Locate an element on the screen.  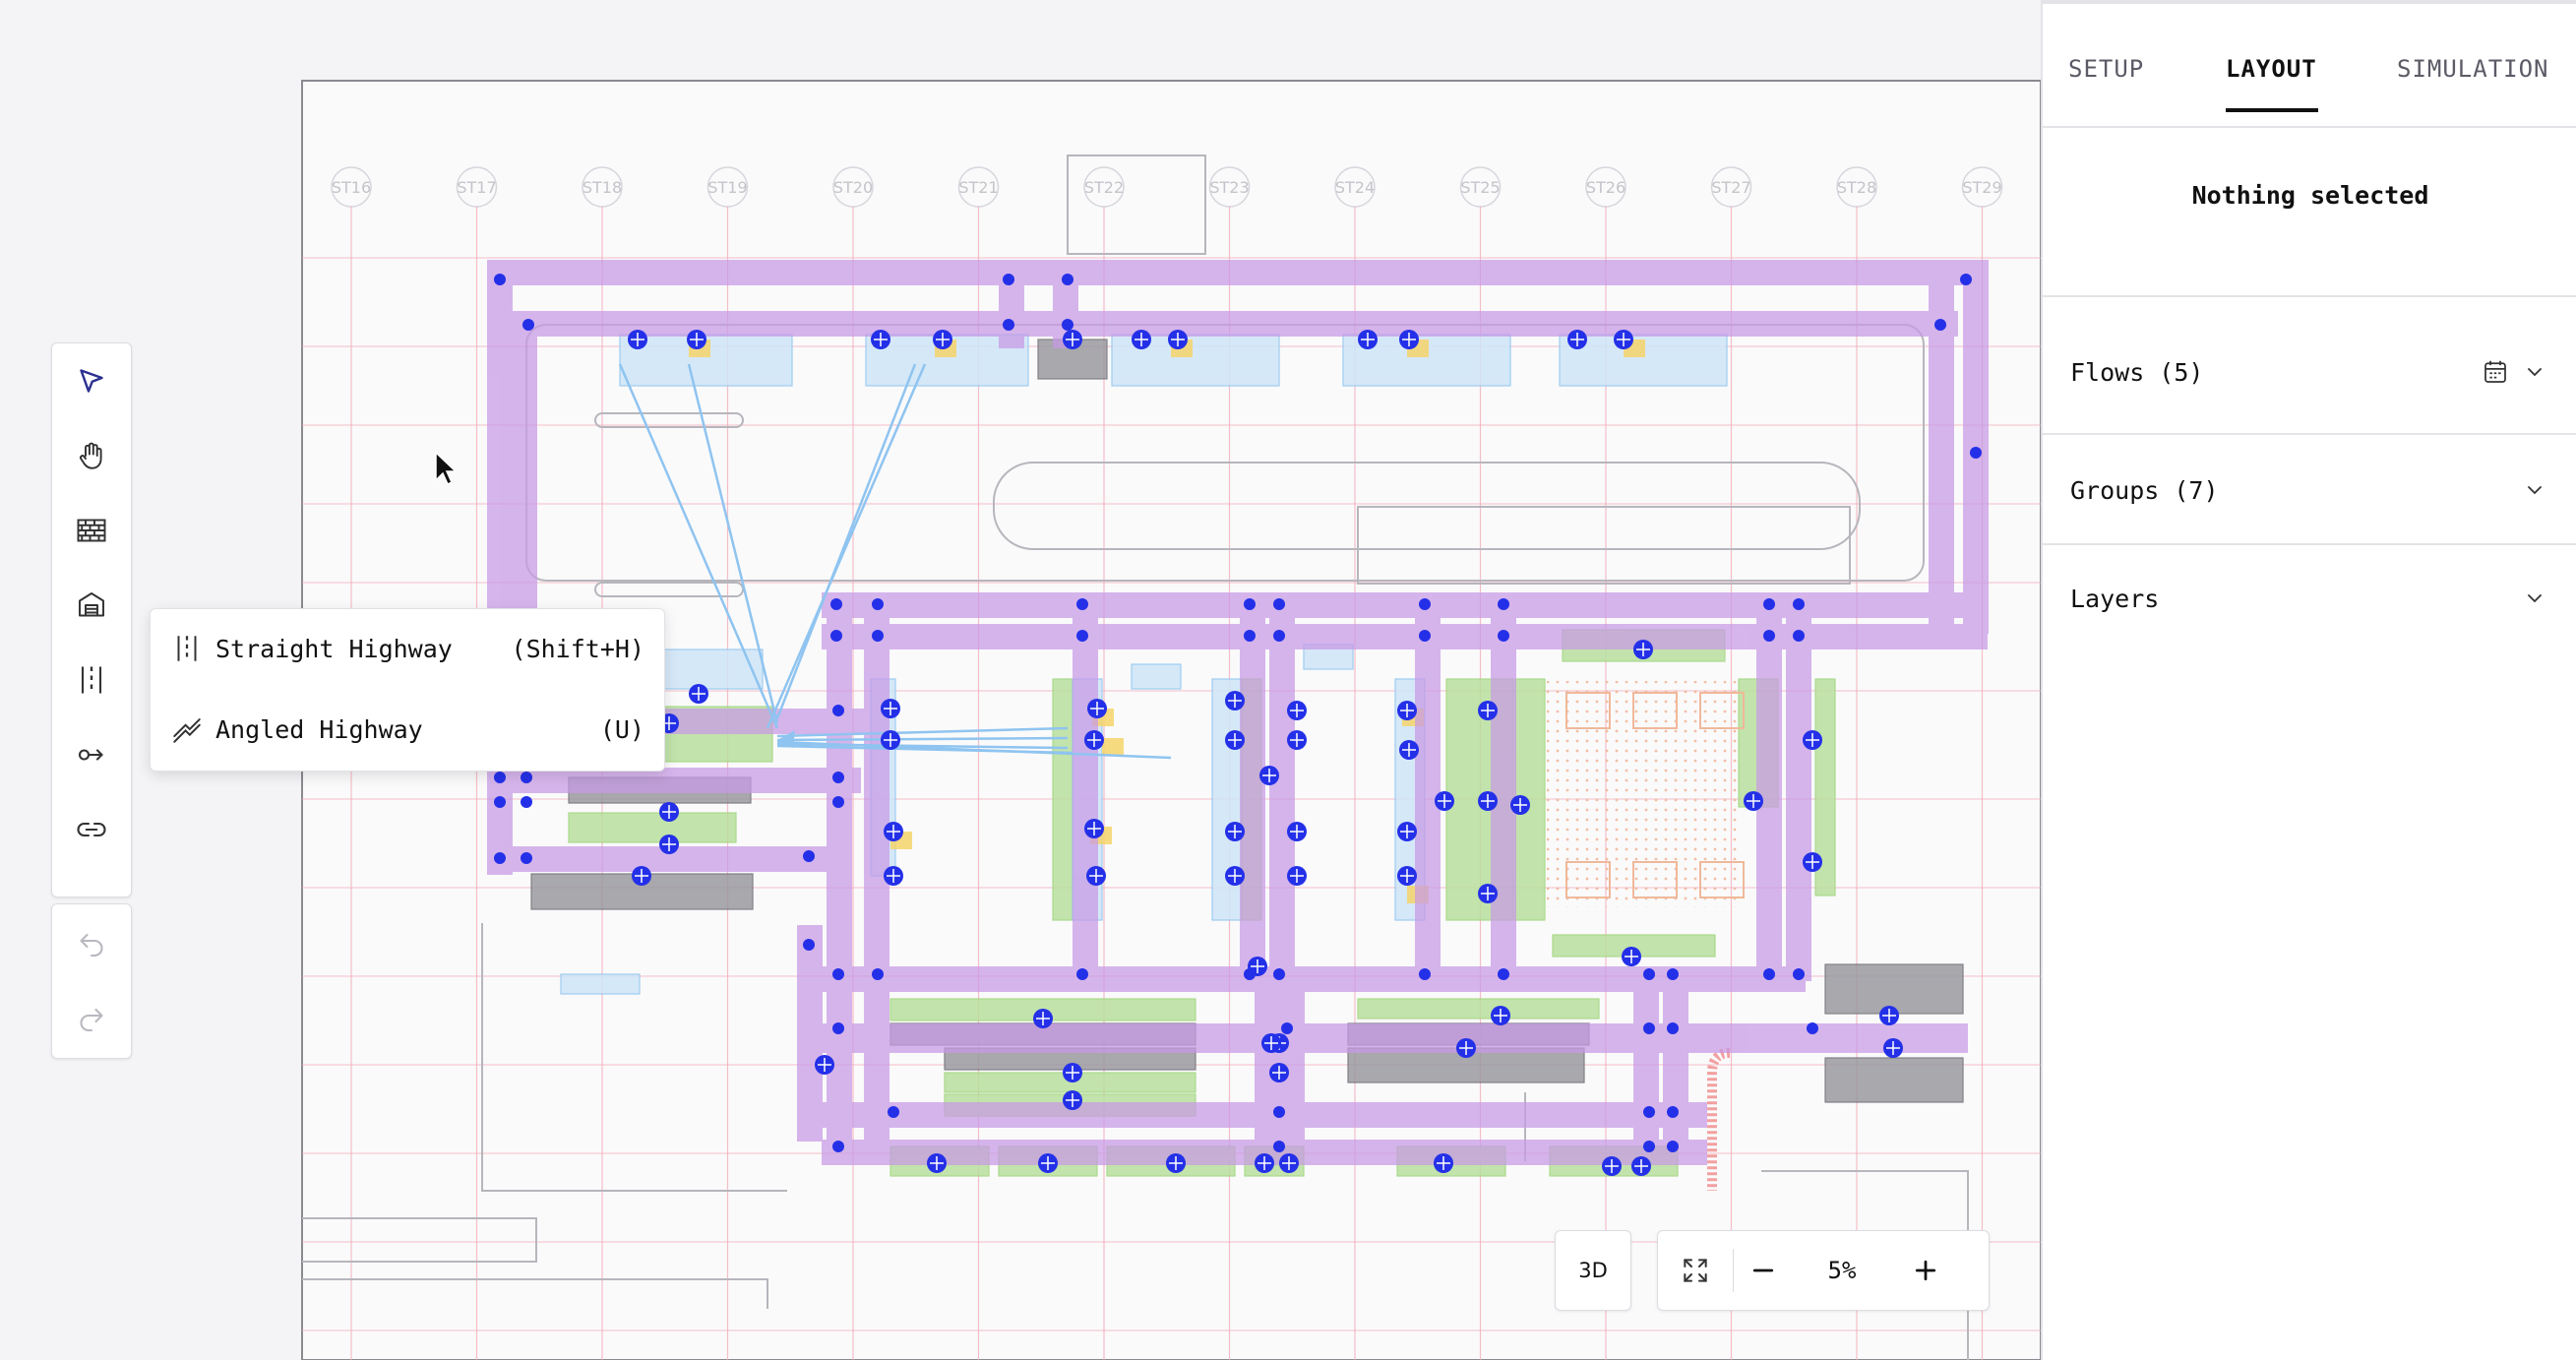
station-label: ST20 is located at coordinates (853, 187).